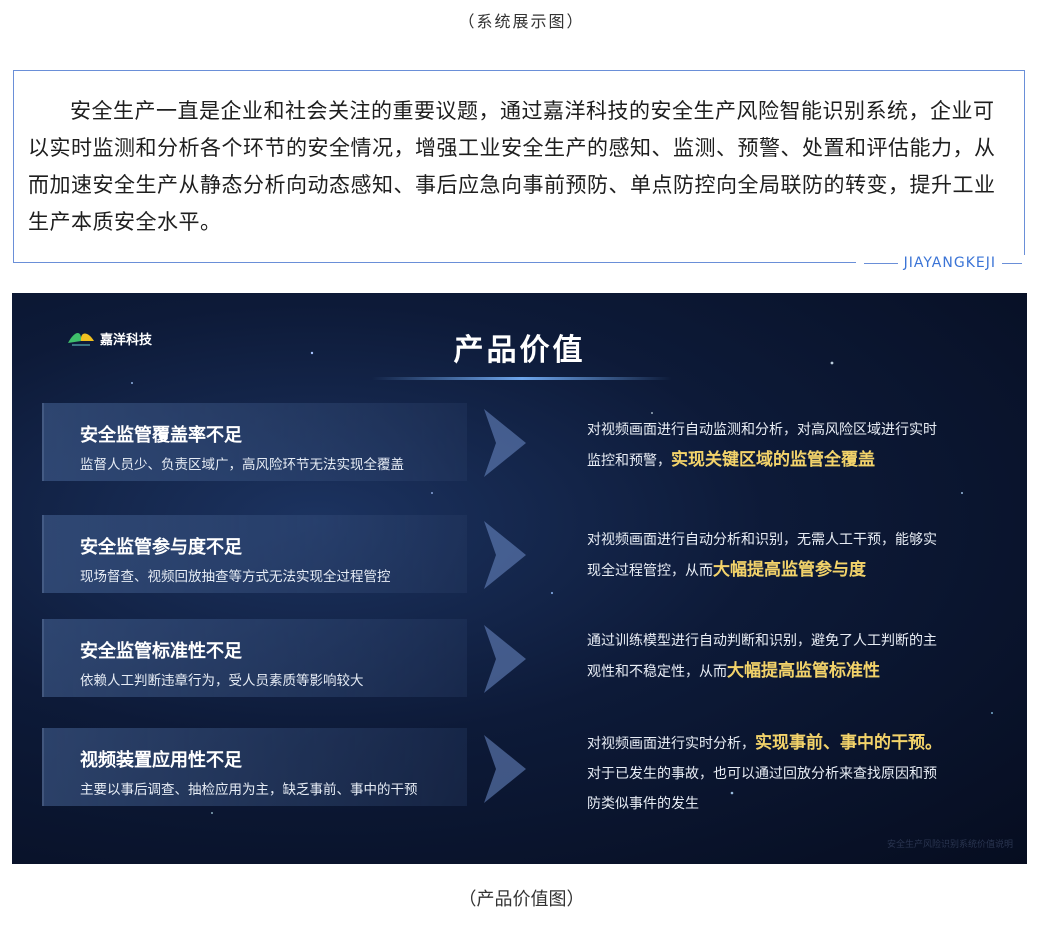 The height and width of the screenshot is (926, 1043). Describe the element at coordinates (254, 554) in the screenshot. I see `problem-card-participation: 安全监管参与度不足 现场督查、视频回放抽查等方式无法实现全过程管控` at that location.